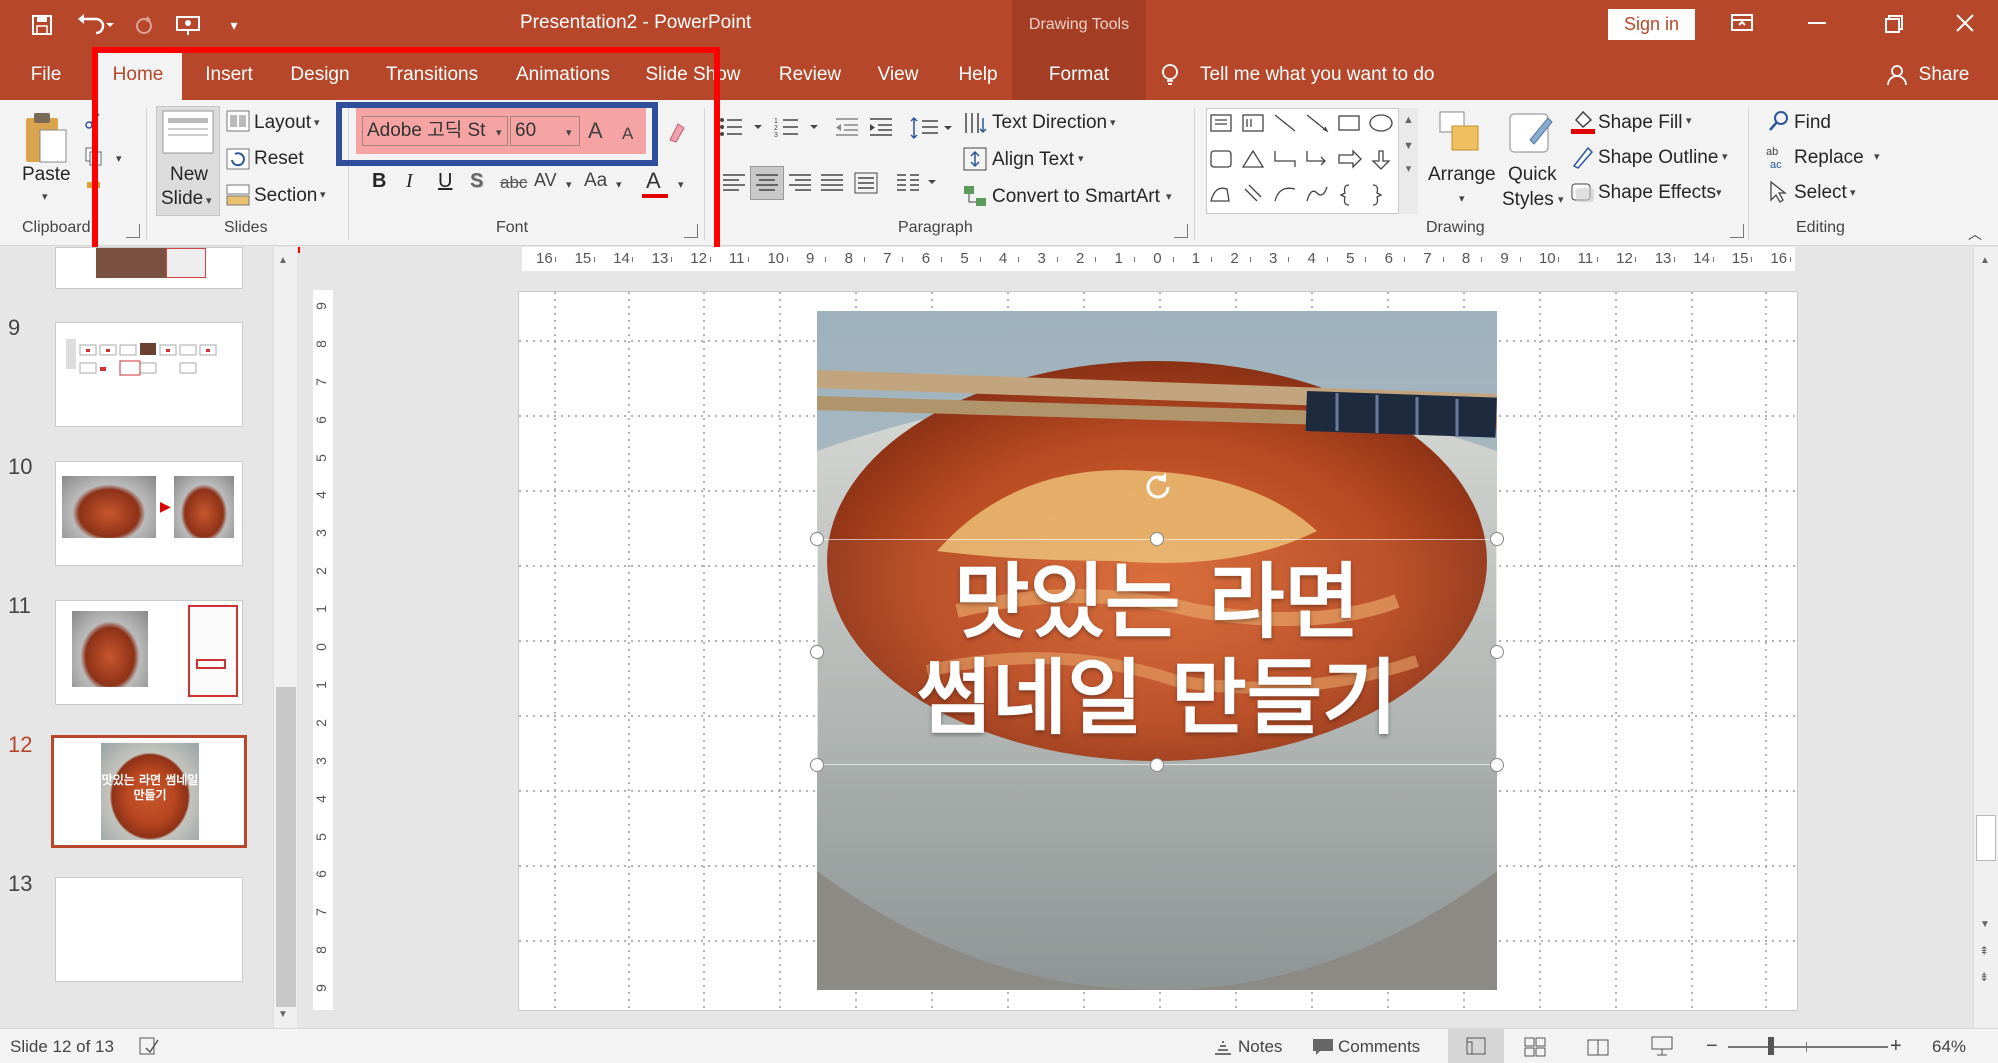  I want to click on slides-panel-scrollbar: ▲ ▼, so click(285, 637).